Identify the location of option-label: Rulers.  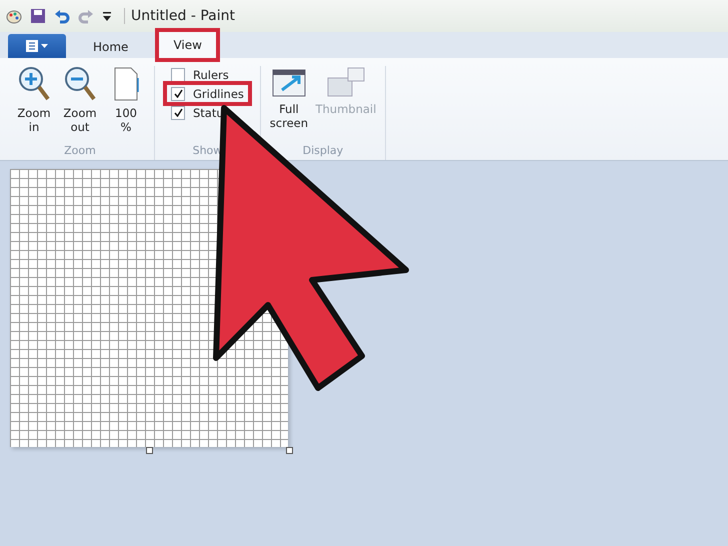
(211, 75).